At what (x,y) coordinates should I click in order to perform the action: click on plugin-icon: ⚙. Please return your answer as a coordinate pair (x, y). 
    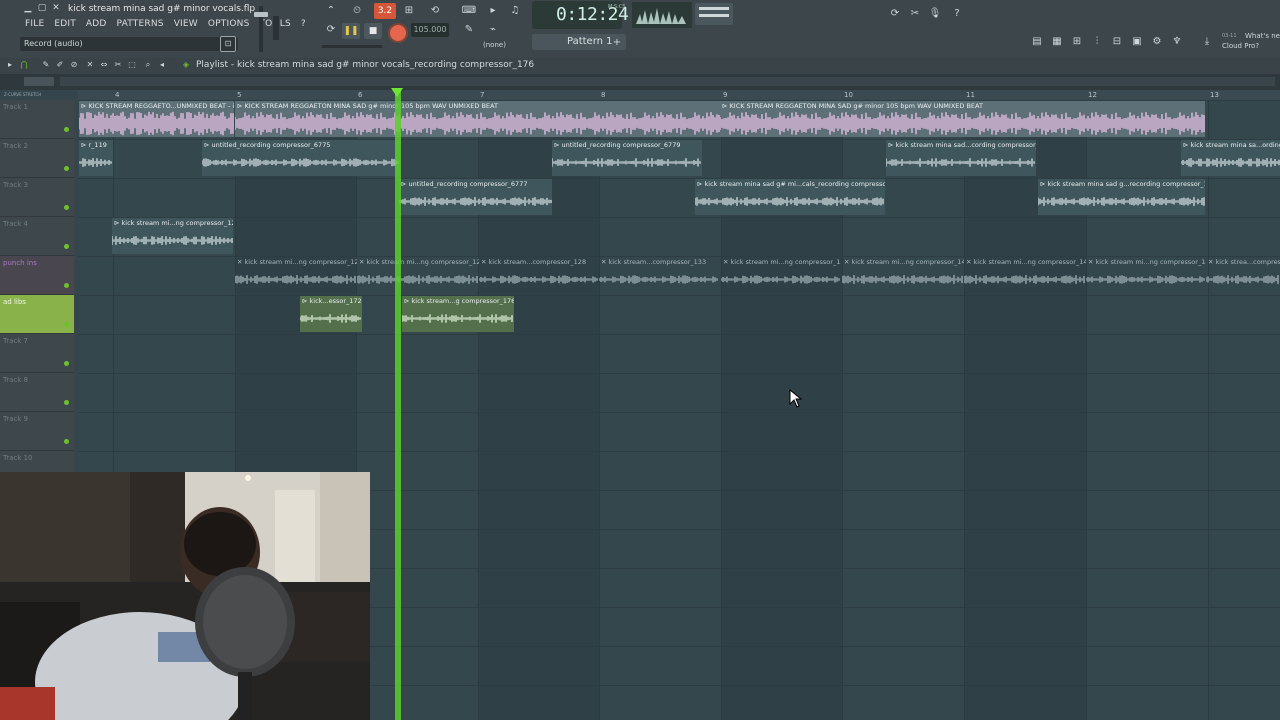
    Looking at the image, I should click on (1157, 42).